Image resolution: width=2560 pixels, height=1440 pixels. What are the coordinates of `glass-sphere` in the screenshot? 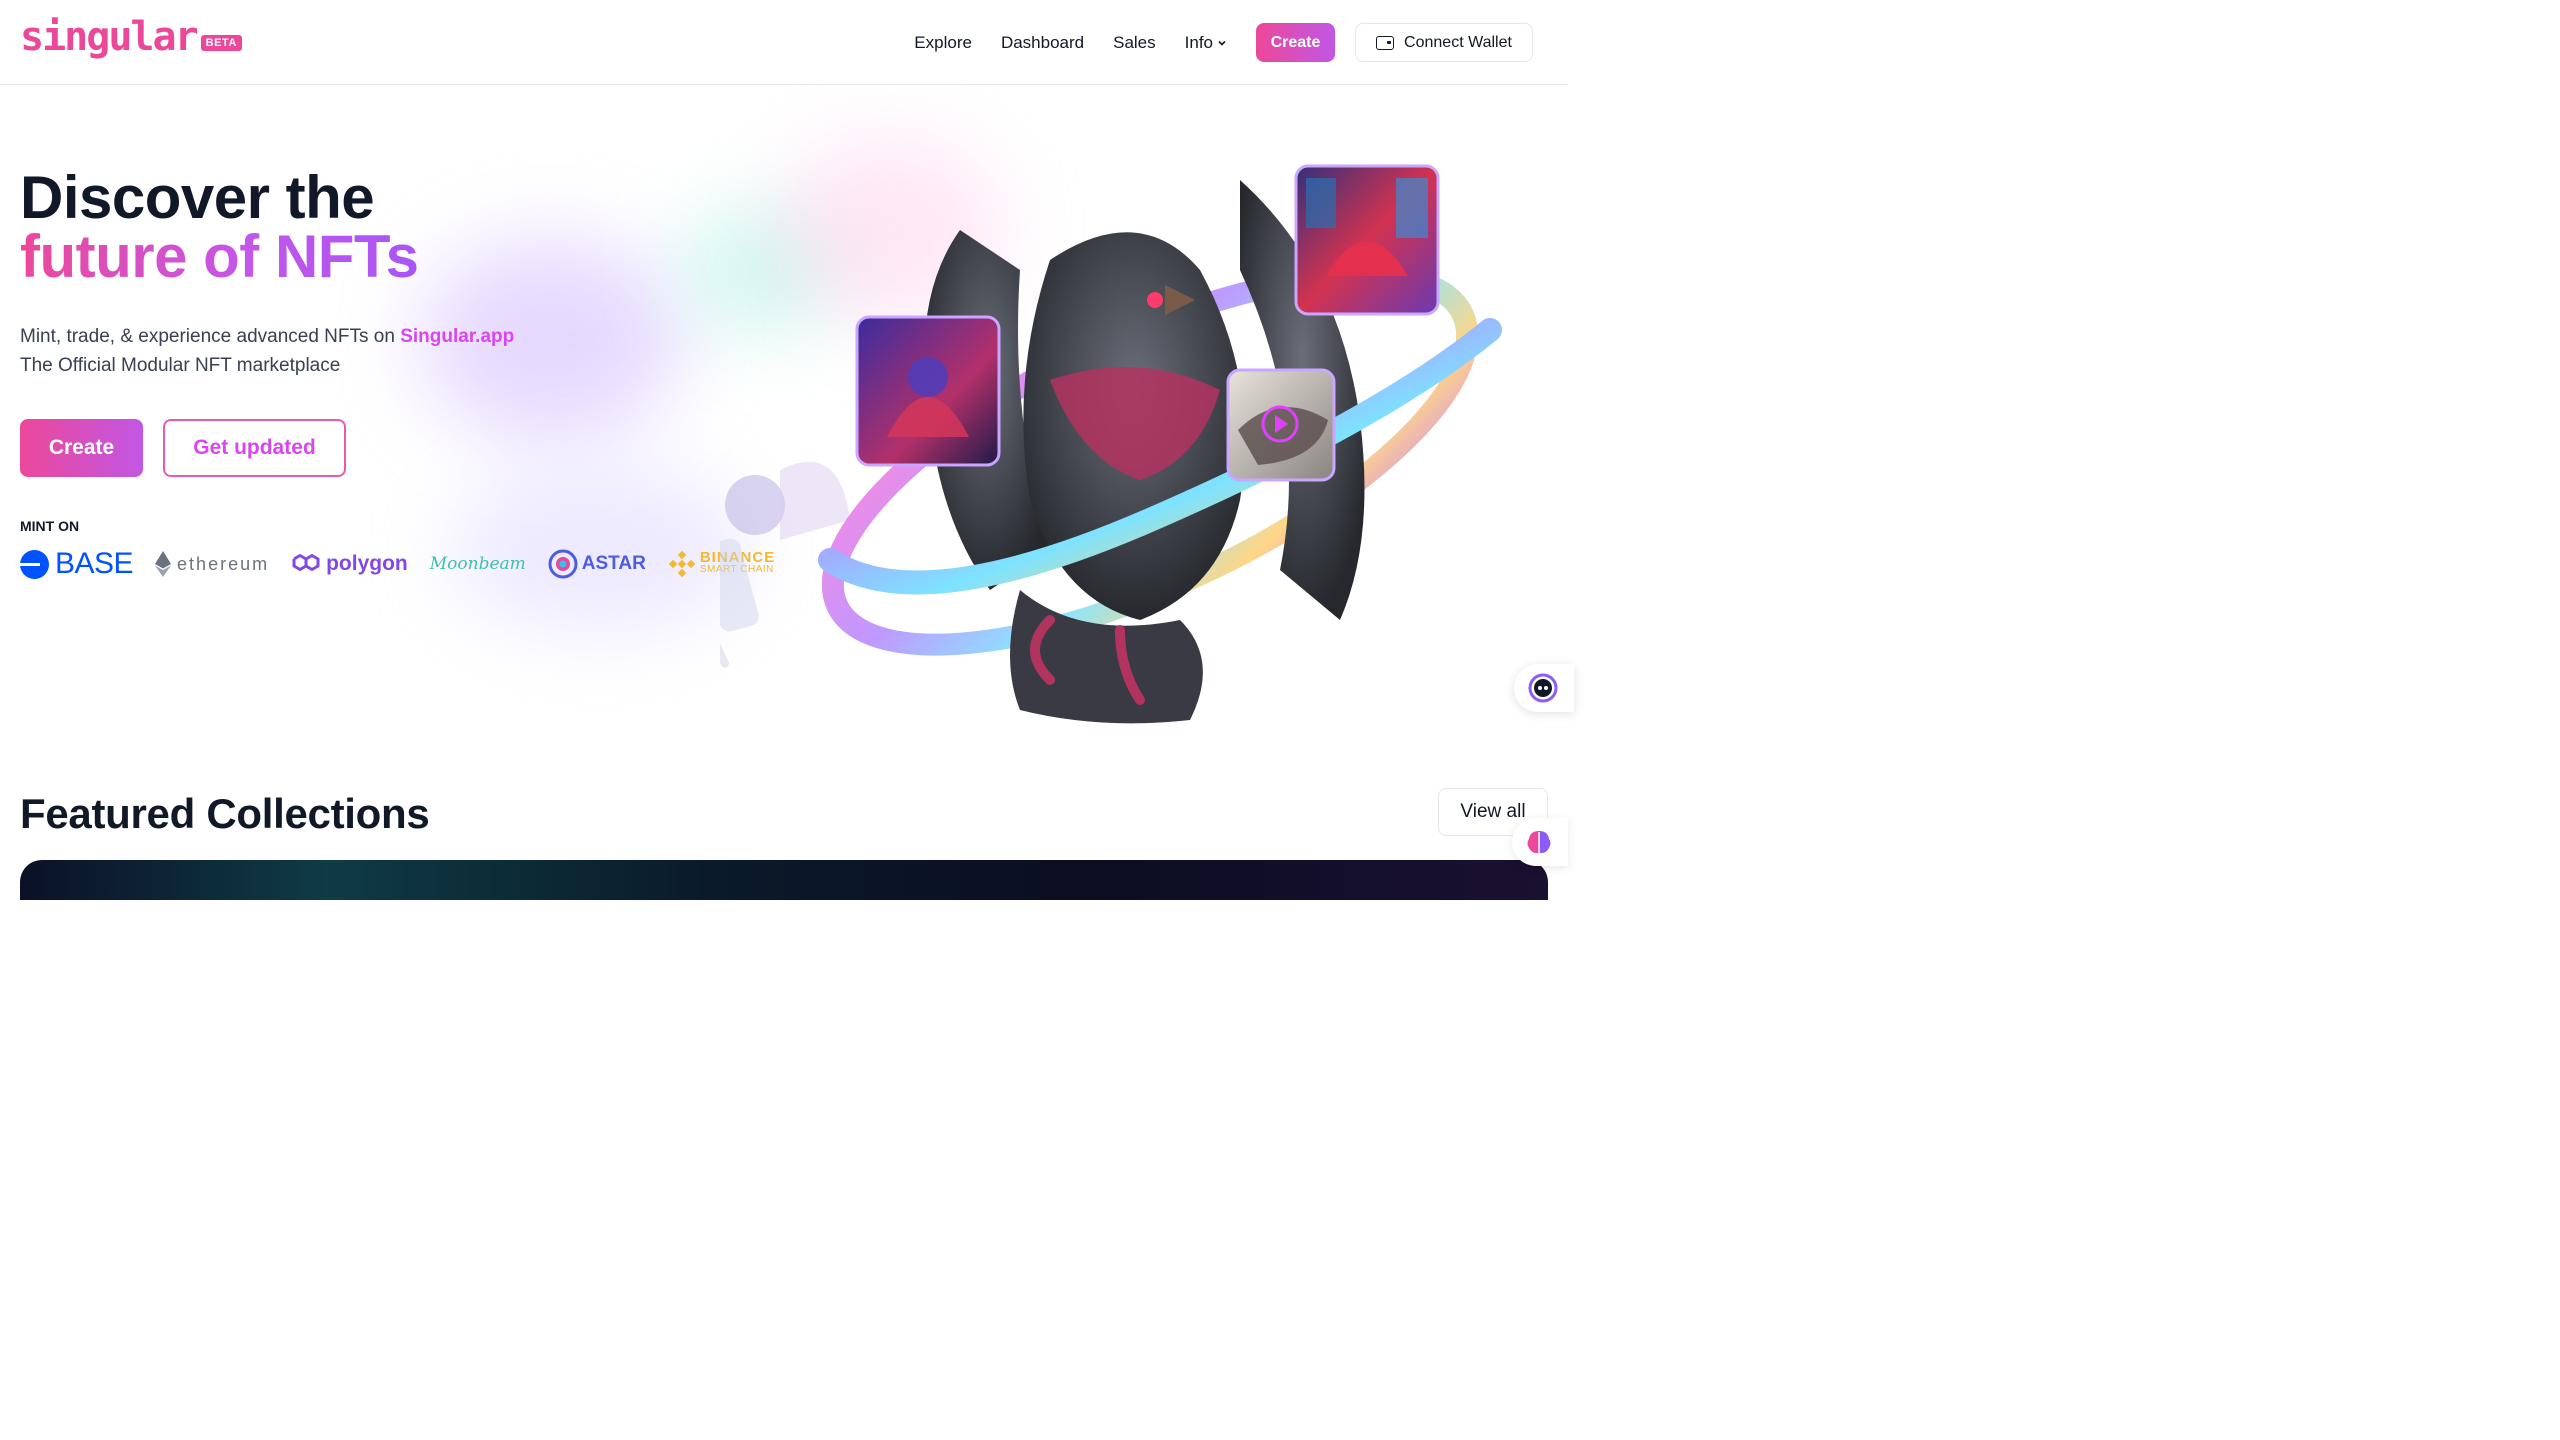 It's located at (755, 505).